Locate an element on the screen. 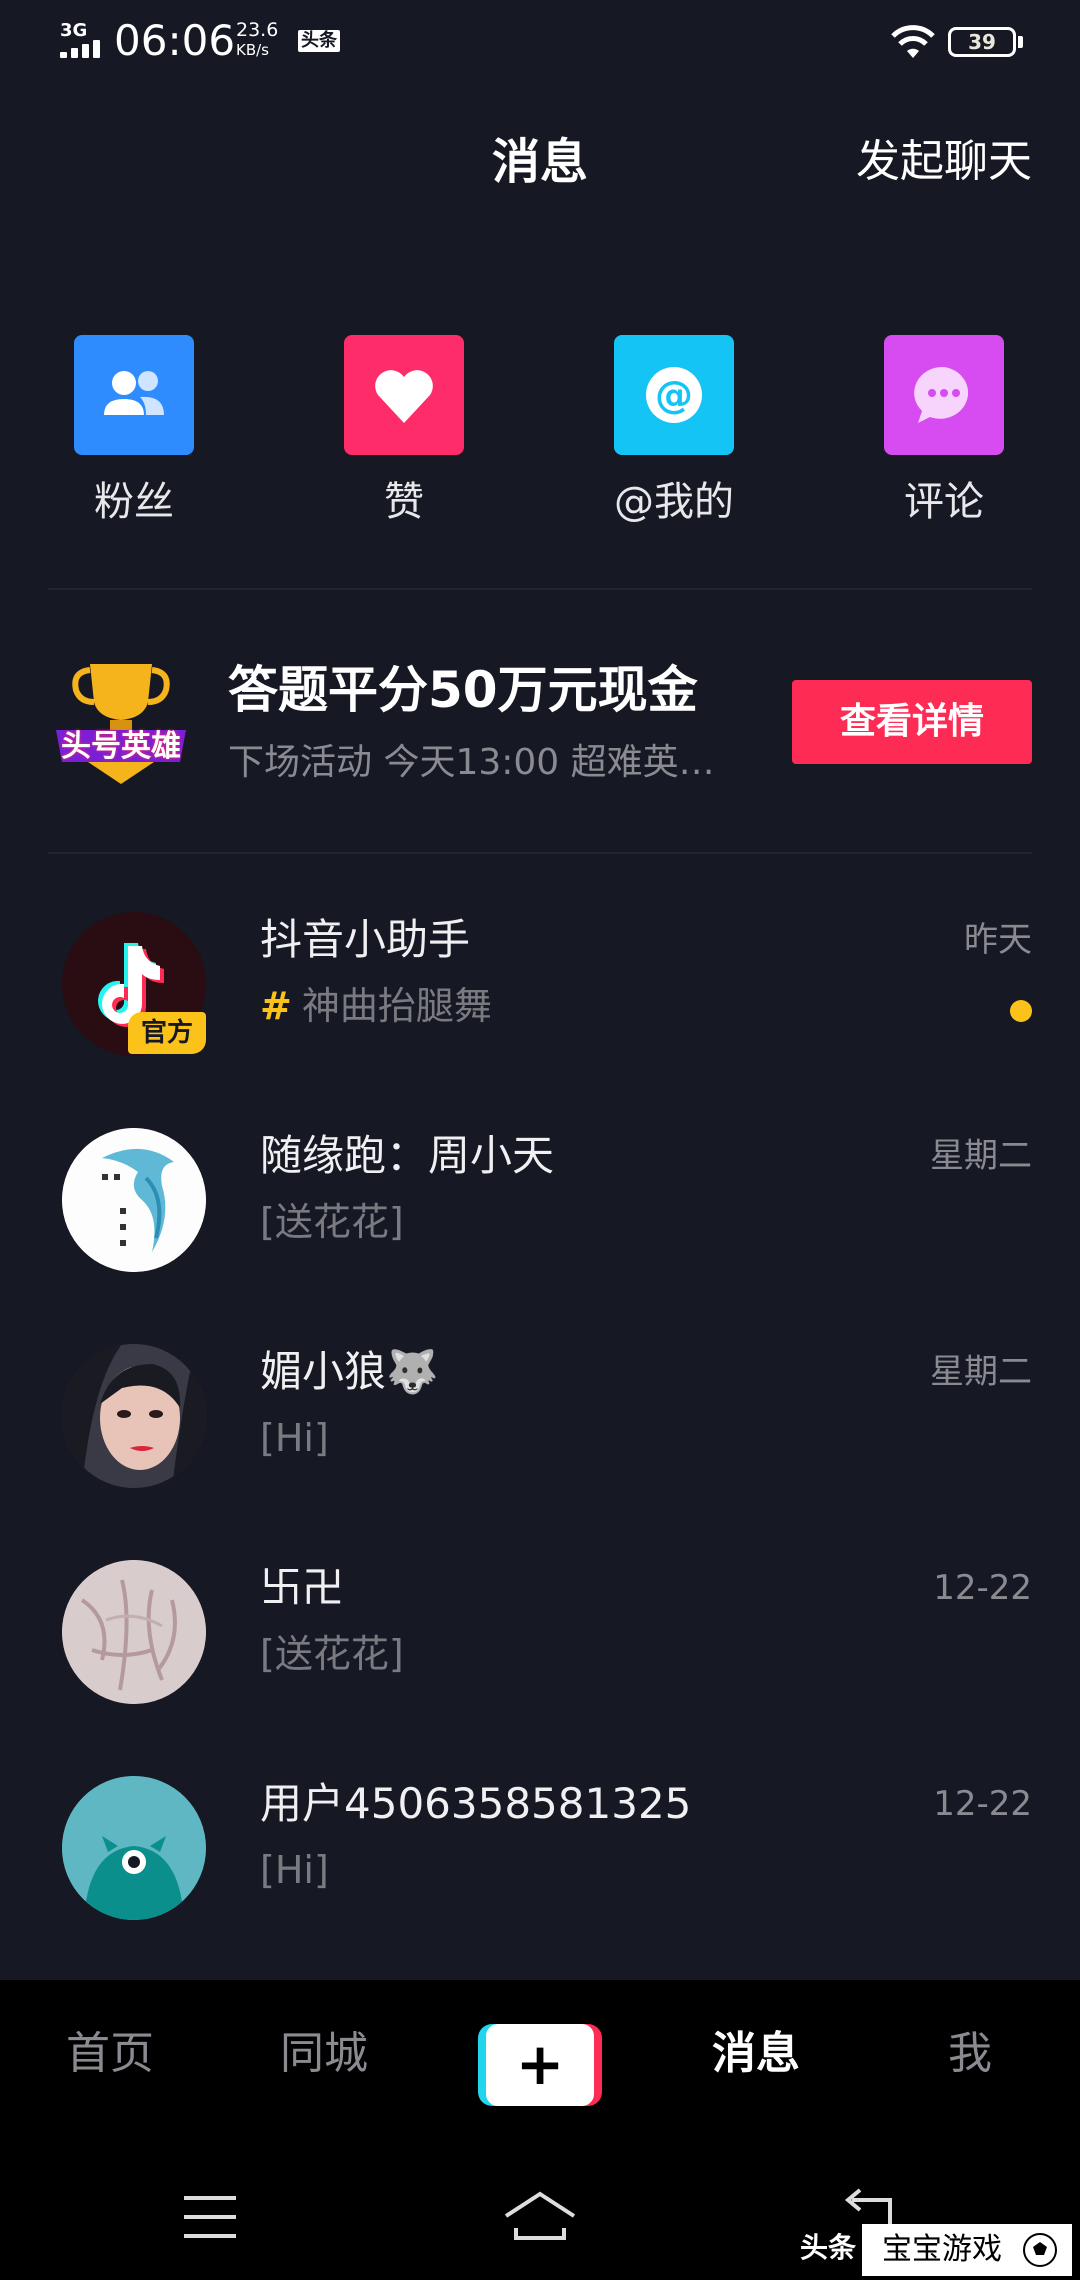 The height and width of the screenshot is (2280, 1080). hashtag-icon: # is located at coordinates (276, 1006).